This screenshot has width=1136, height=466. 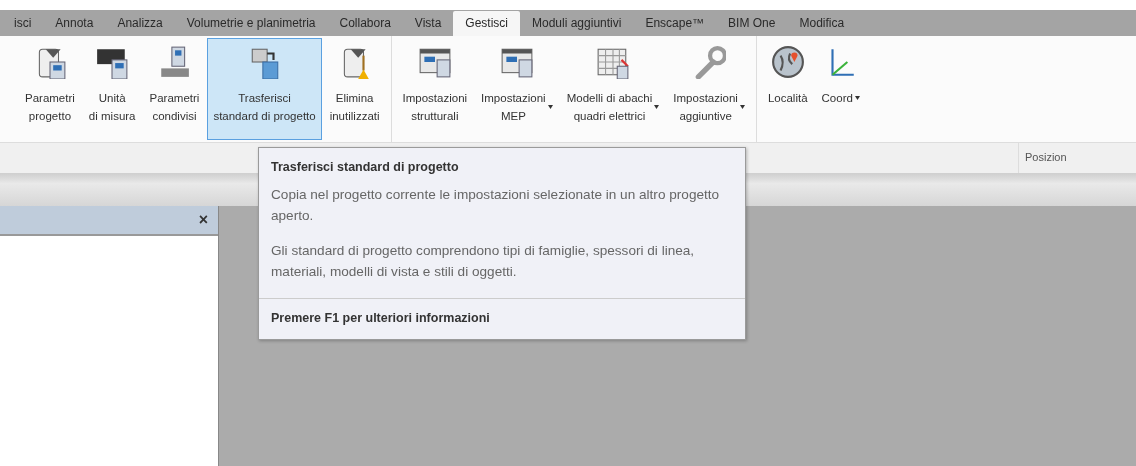 What do you see at coordinates (251, 23) in the screenshot?
I see `ribbon-tab: Volumetrie e planimetria` at bounding box center [251, 23].